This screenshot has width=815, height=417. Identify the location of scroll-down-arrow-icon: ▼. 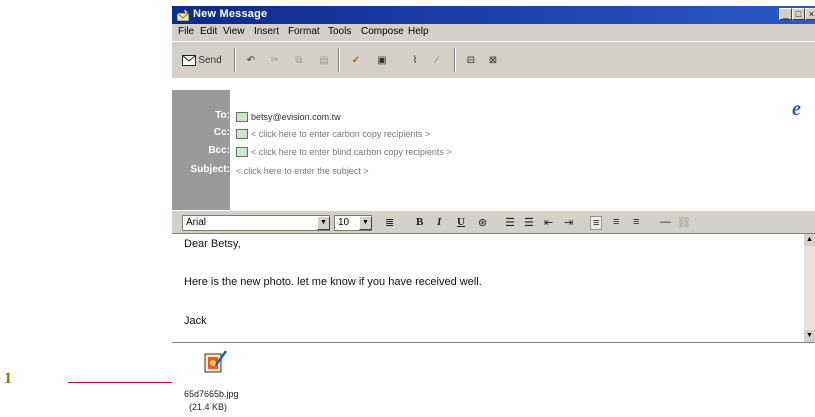
(809, 336).